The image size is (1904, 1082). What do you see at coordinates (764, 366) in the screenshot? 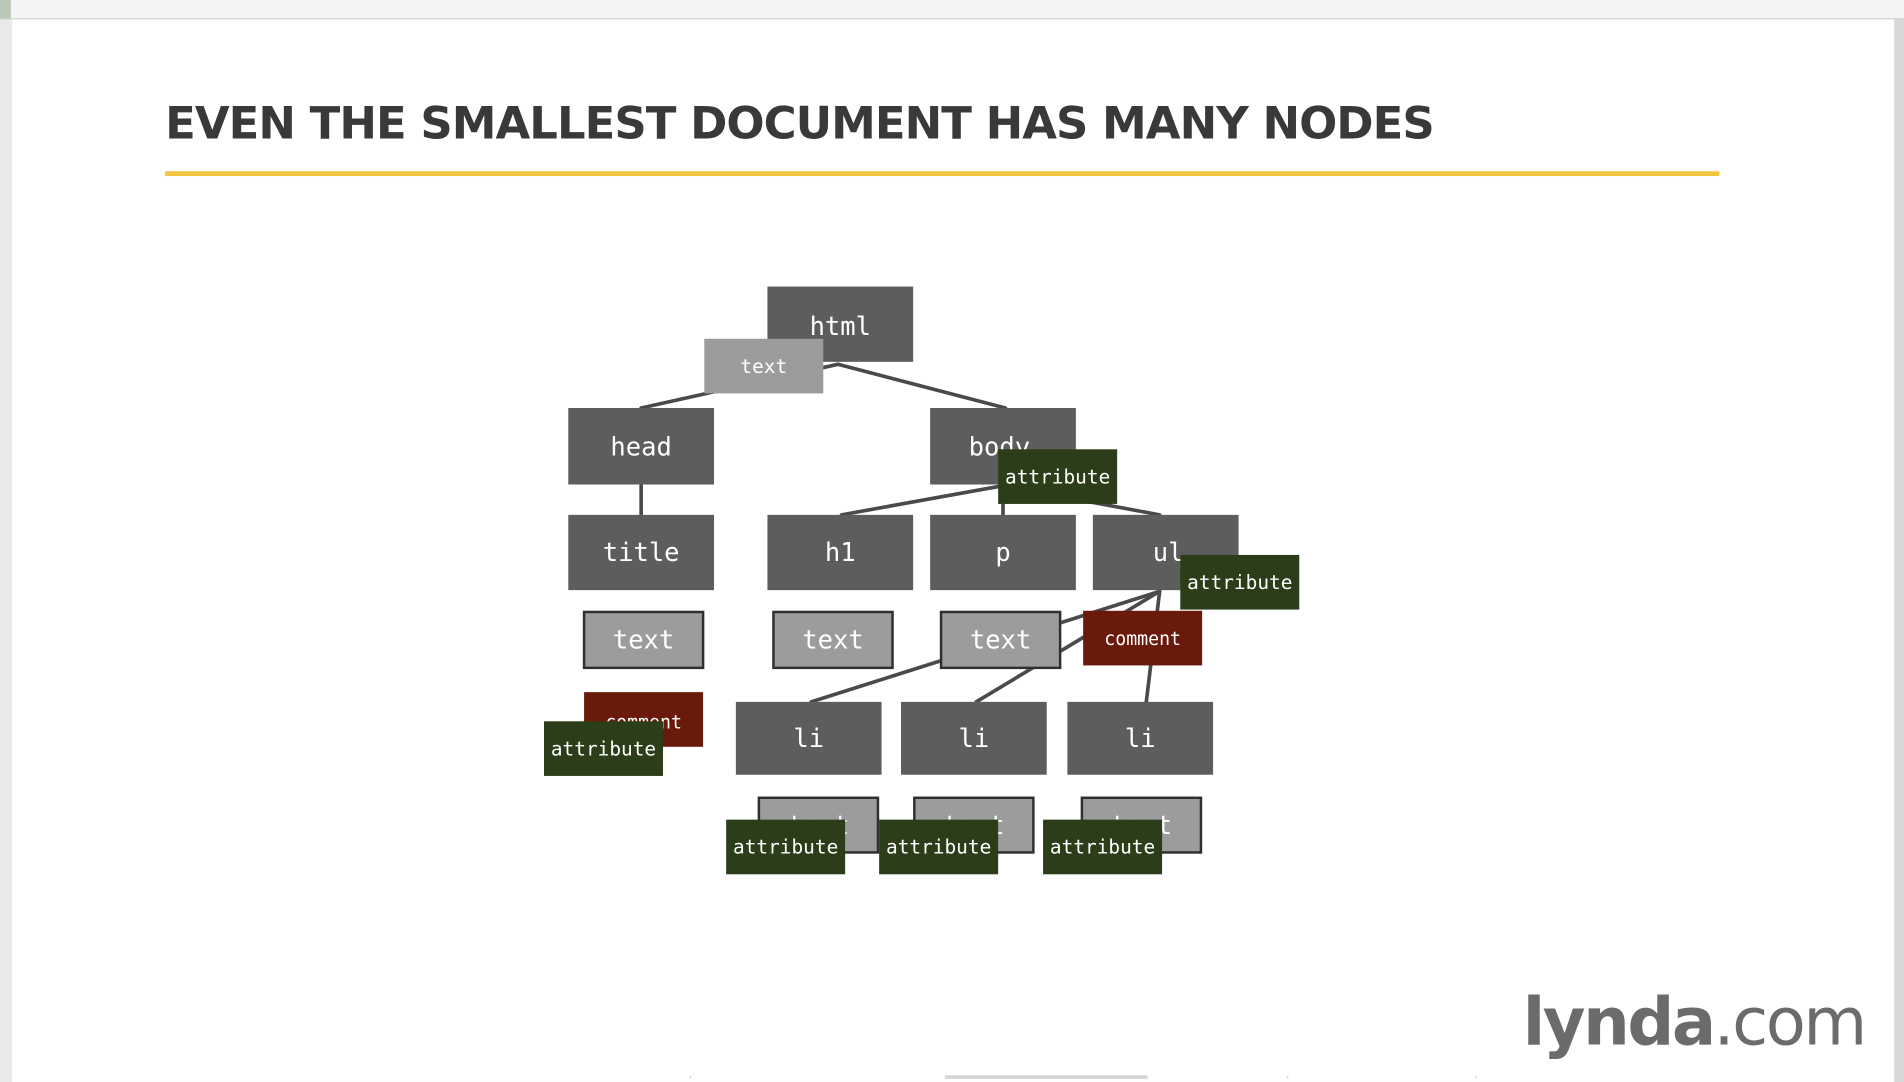
I see `html-text-node: text` at bounding box center [764, 366].